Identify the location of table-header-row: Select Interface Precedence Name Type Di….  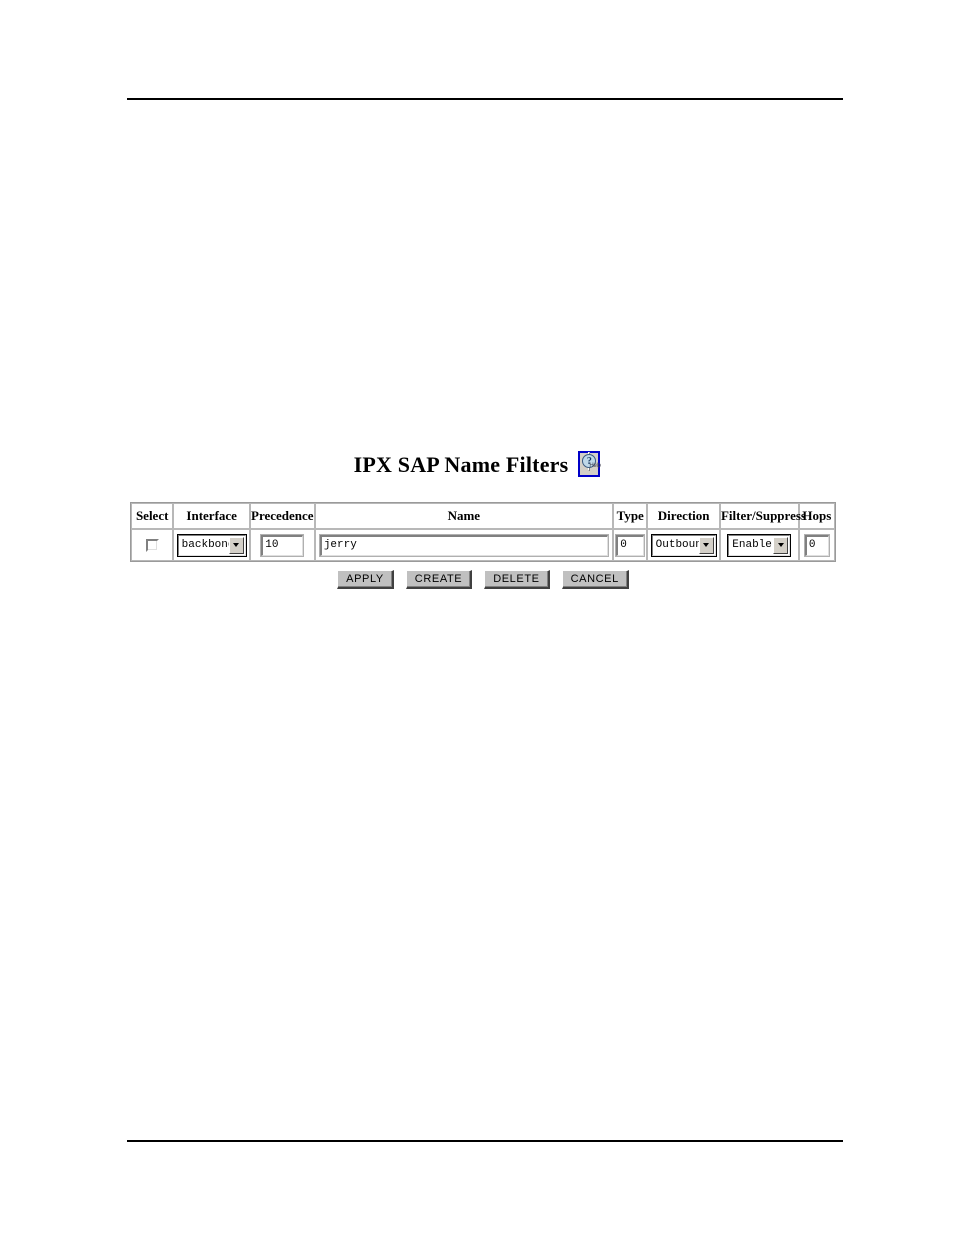
(483, 516).